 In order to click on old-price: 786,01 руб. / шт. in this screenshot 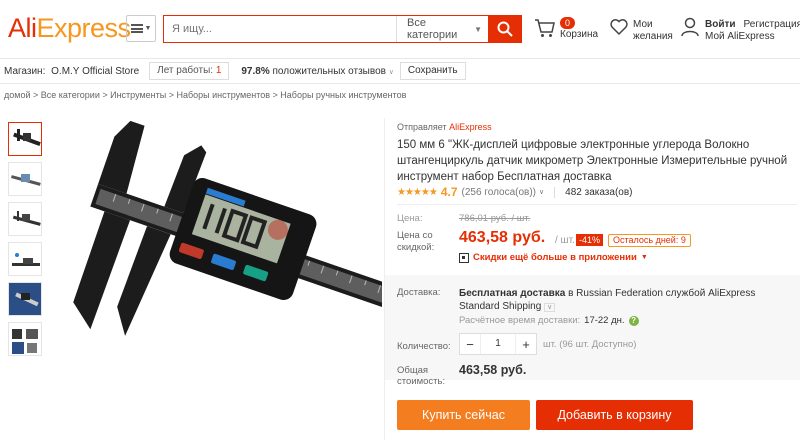, I will do `click(495, 218)`.